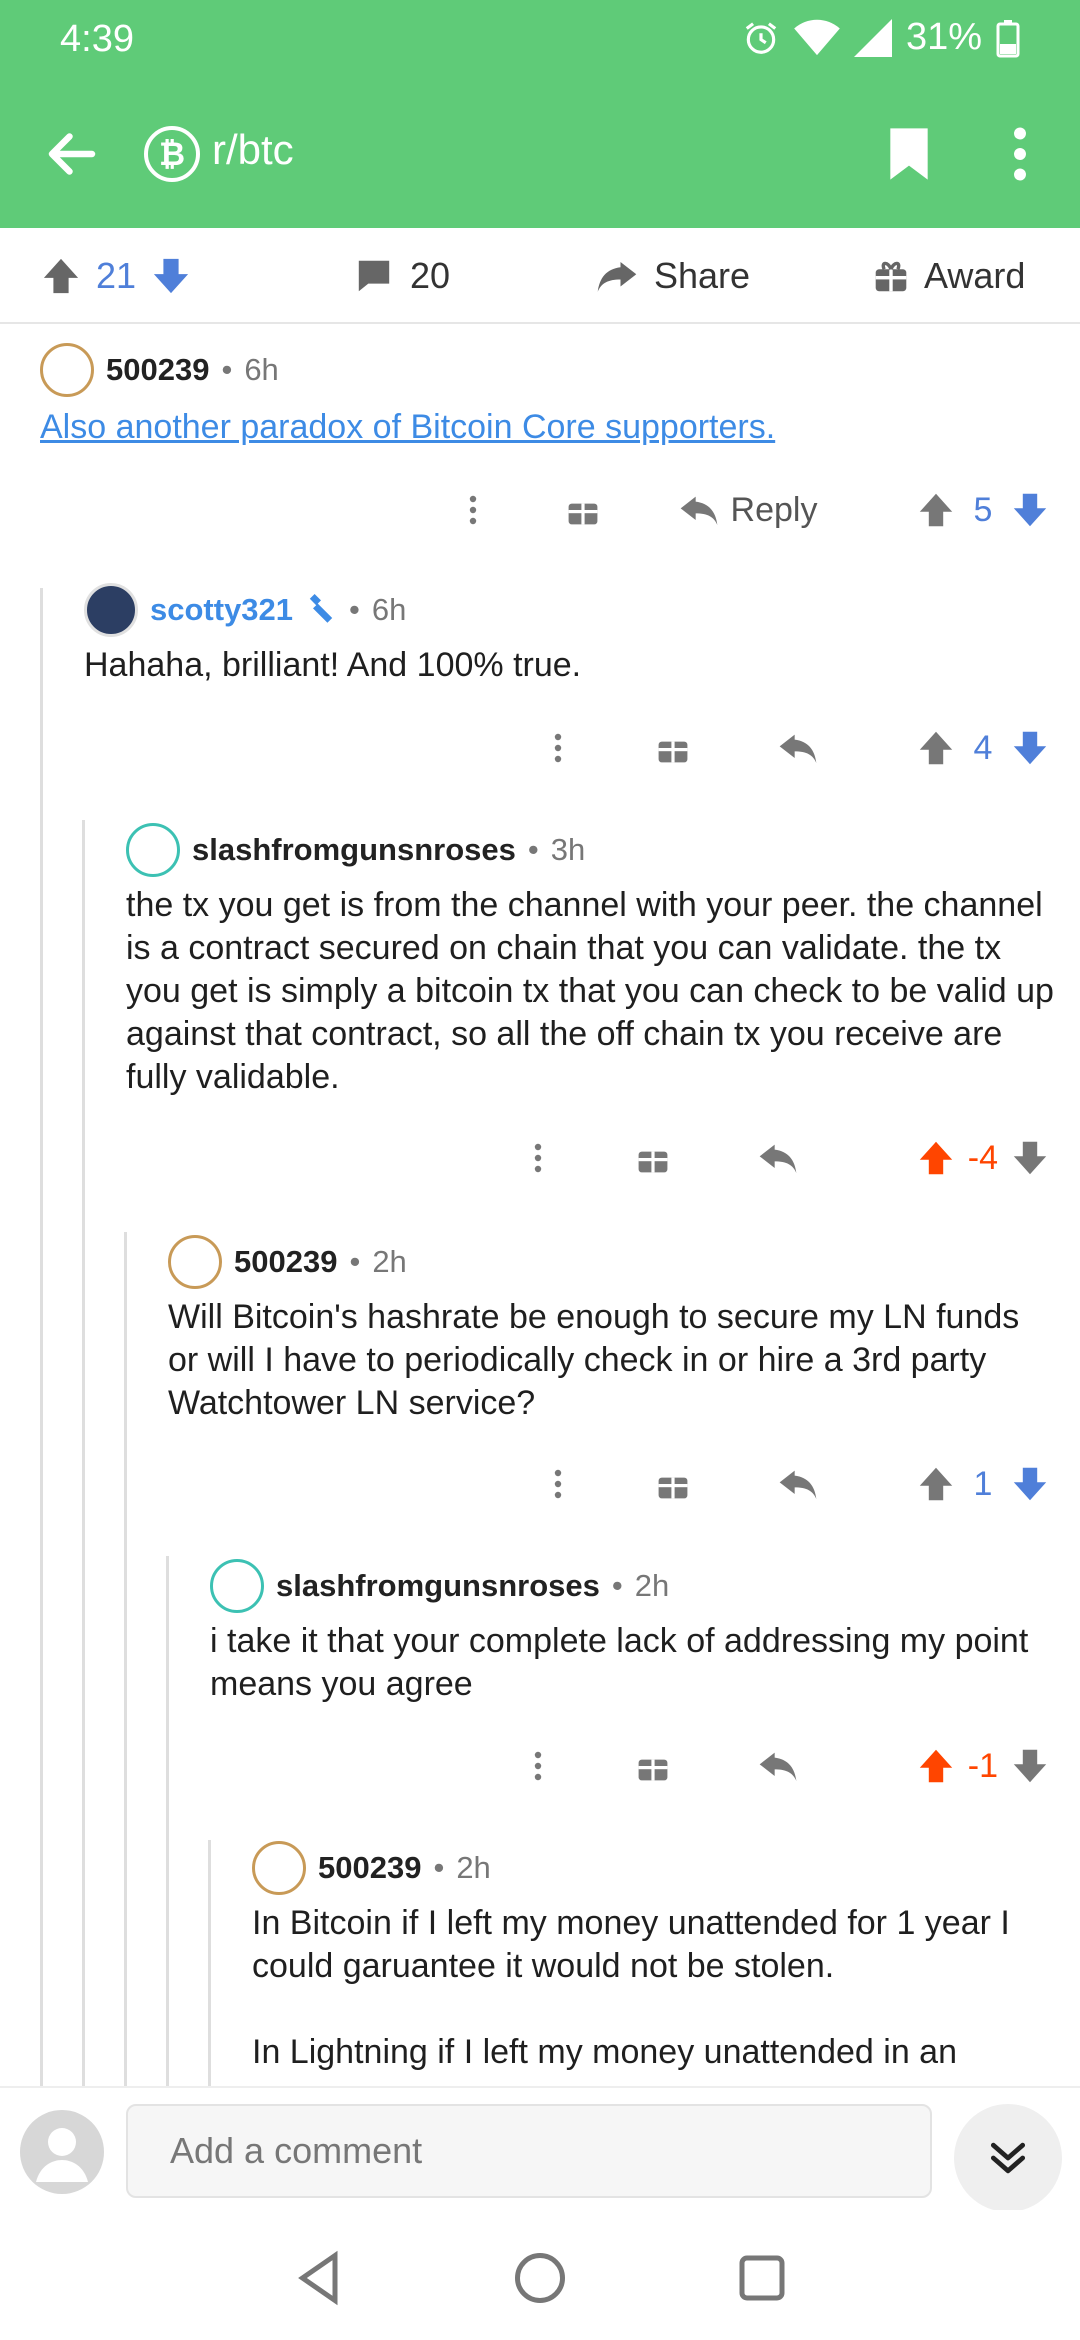 The width and height of the screenshot is (1080, 2340). What do you see at coordinates (62, 2155) in the screenshot?
I see `user-silhouette-icon` at bounding box center [62, 2155].